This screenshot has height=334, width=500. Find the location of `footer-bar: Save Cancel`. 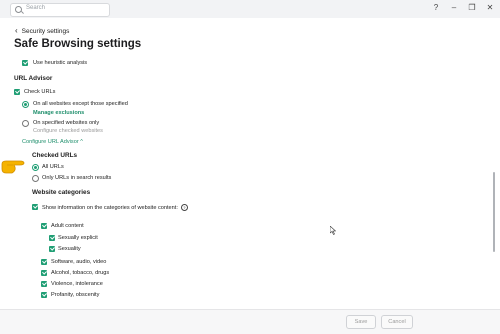

footer-bar: Save Cancel is located at coordinates (250, 321).